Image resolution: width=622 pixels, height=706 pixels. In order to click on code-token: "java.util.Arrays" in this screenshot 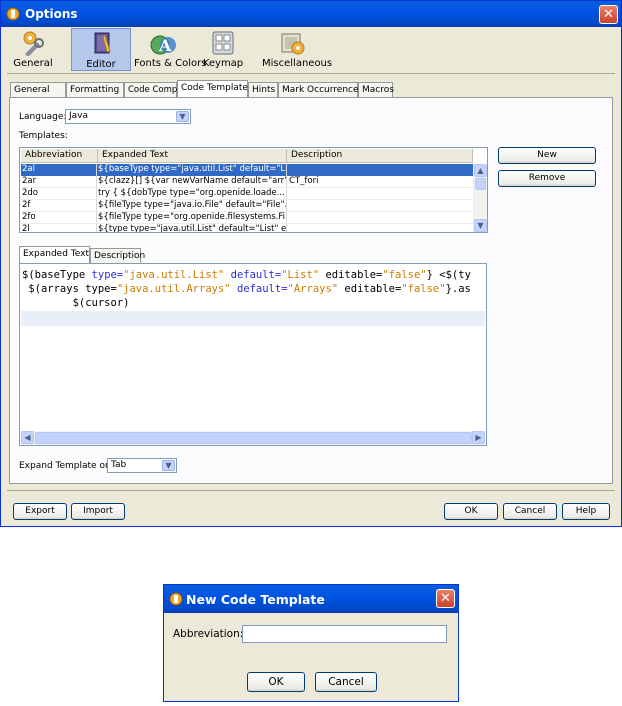, I will do `click(176, 289)`.